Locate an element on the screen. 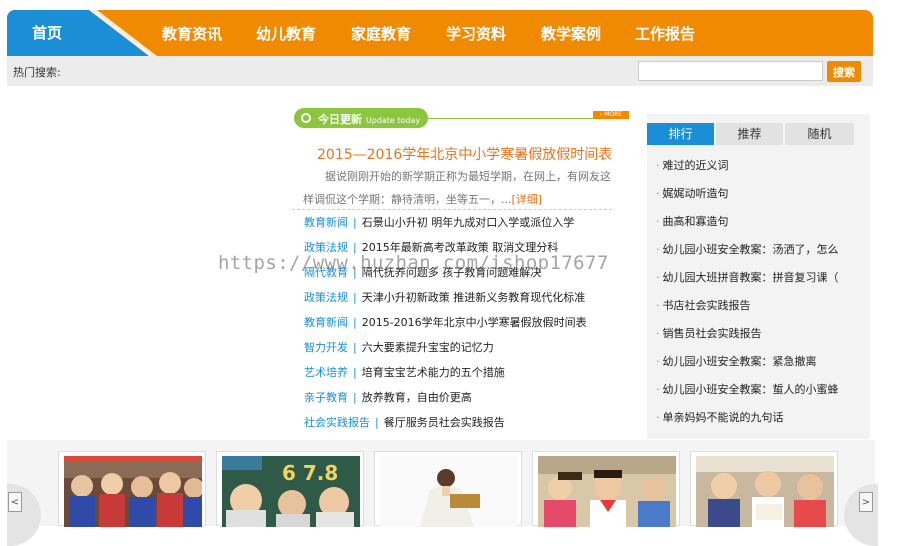 Image resolution: width=900 pixels, height=546 pixels. carousel-thumbnail: 6 7.8 is located at coordinates (290, 489).